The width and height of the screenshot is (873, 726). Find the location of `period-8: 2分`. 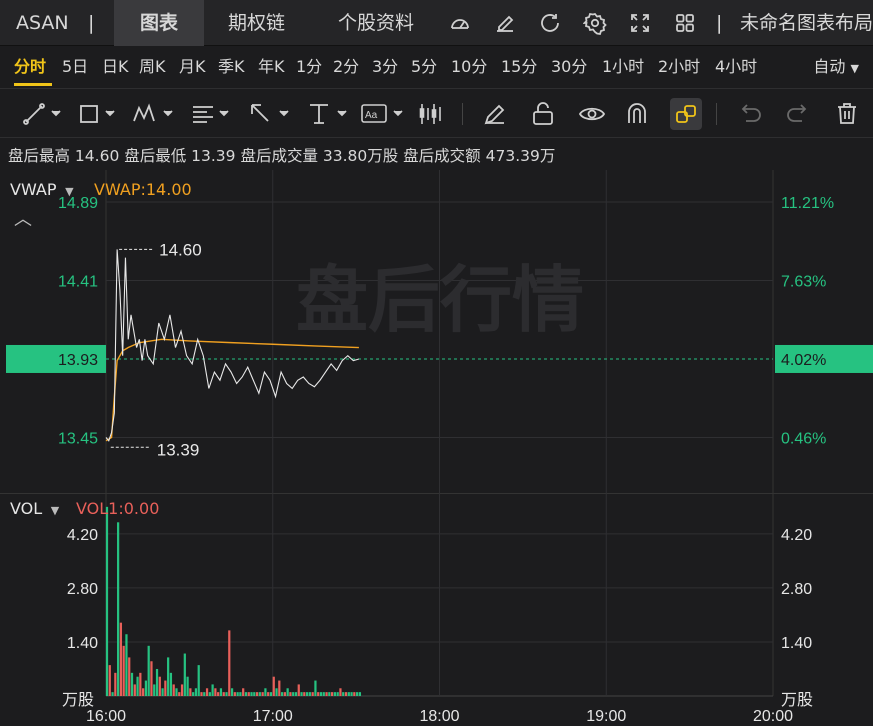

period-8: 2分 is located at coordinates (346, 67).